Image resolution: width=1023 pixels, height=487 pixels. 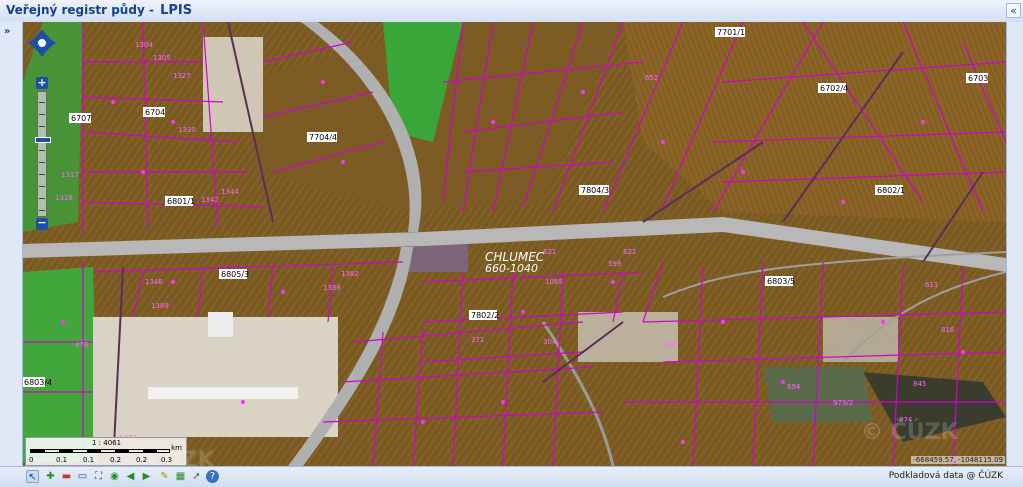 I want to click on scale-tick: 0.3, so click(x=167, y=460).